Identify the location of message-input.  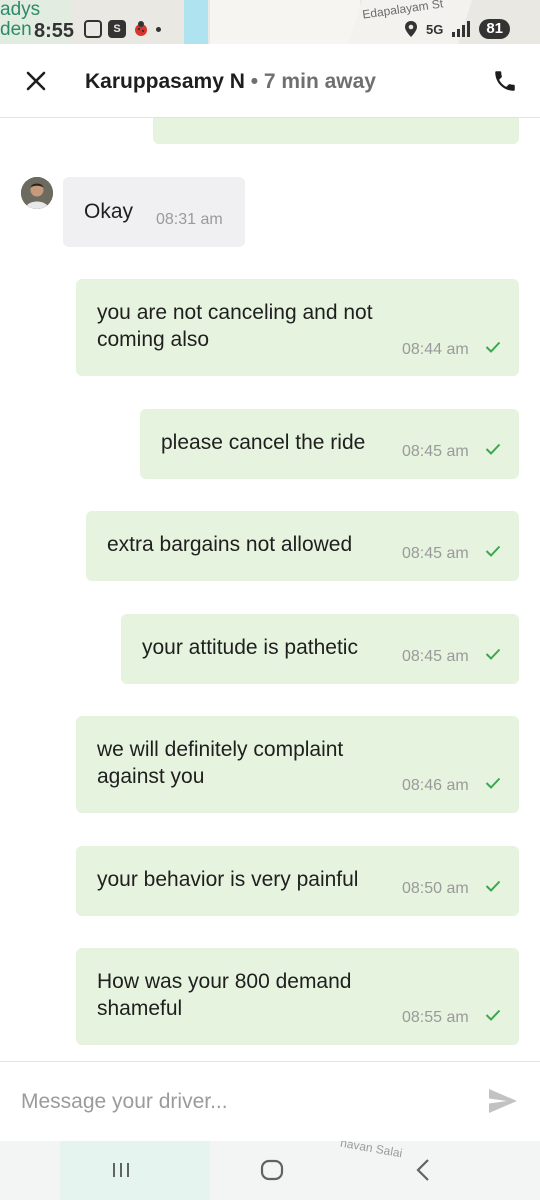
(236, 1102).